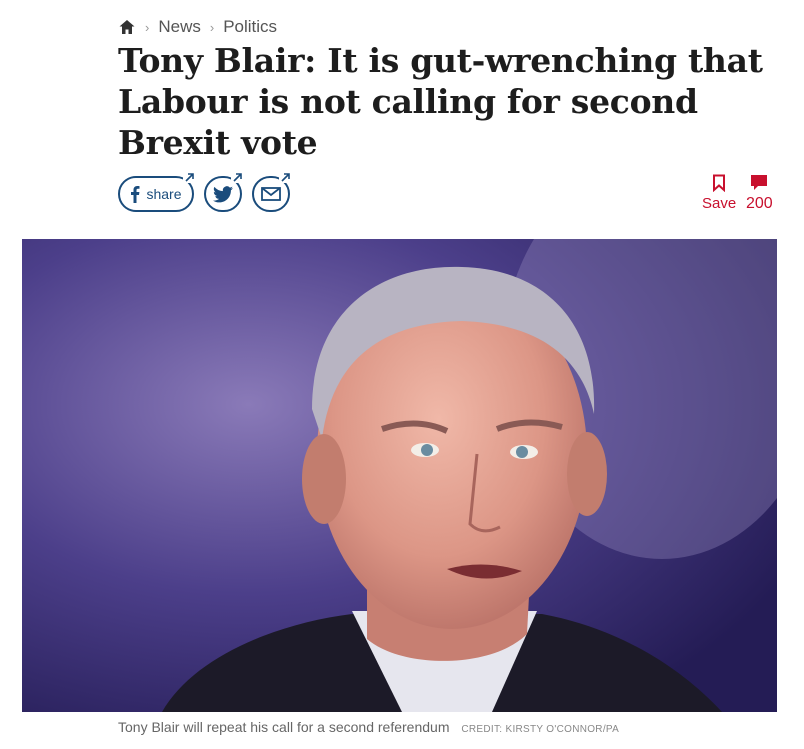  What do you see at coordinates (719, 203) in the screenshot?
I see `save-label: Save` at bounding box center [719, 203].